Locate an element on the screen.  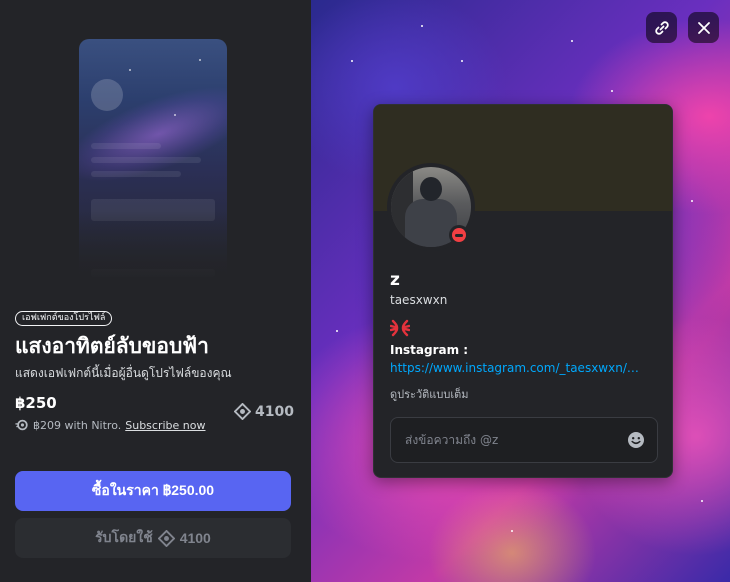
subscribe-now-link: Subscribe now is located at coordinates (165, 425).